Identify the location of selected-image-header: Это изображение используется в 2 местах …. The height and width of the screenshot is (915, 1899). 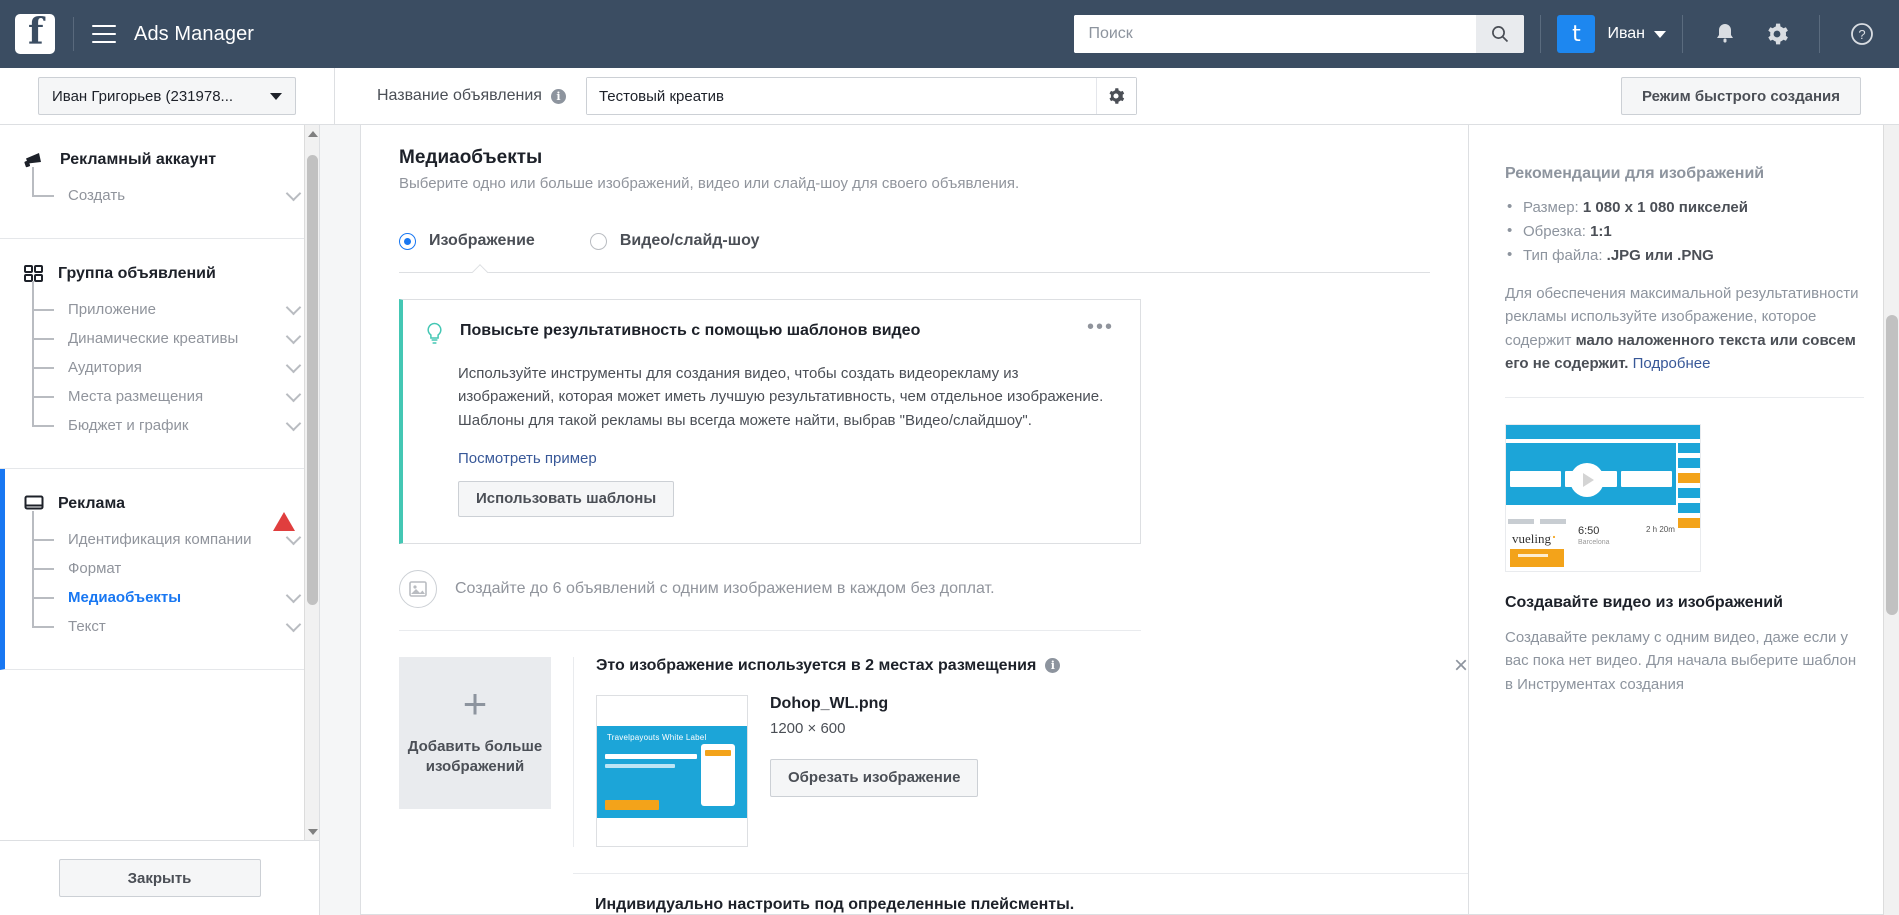
(1032, 665).